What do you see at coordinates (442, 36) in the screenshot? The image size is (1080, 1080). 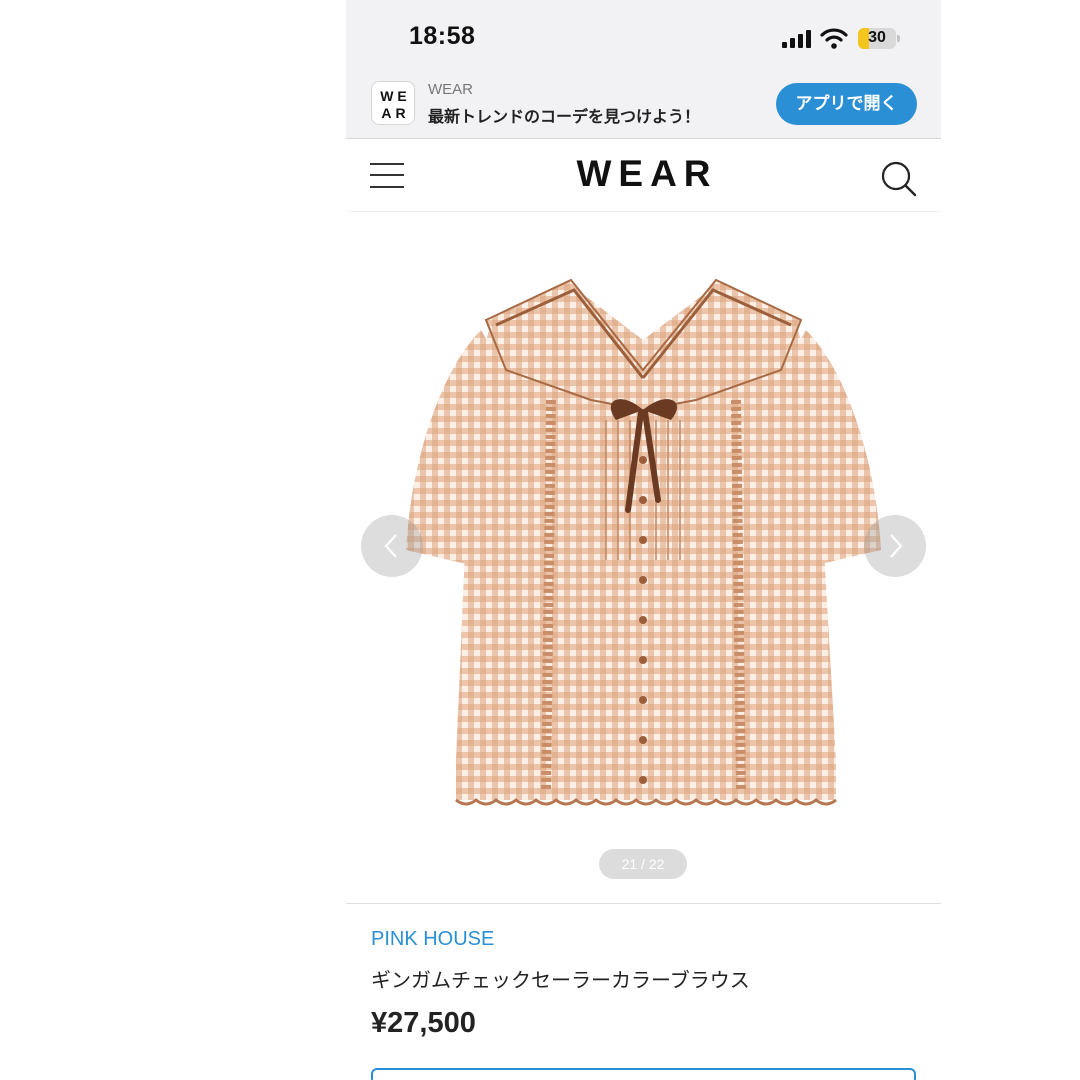 I see `status-time: 18:58` at bounding box center [442, 36].